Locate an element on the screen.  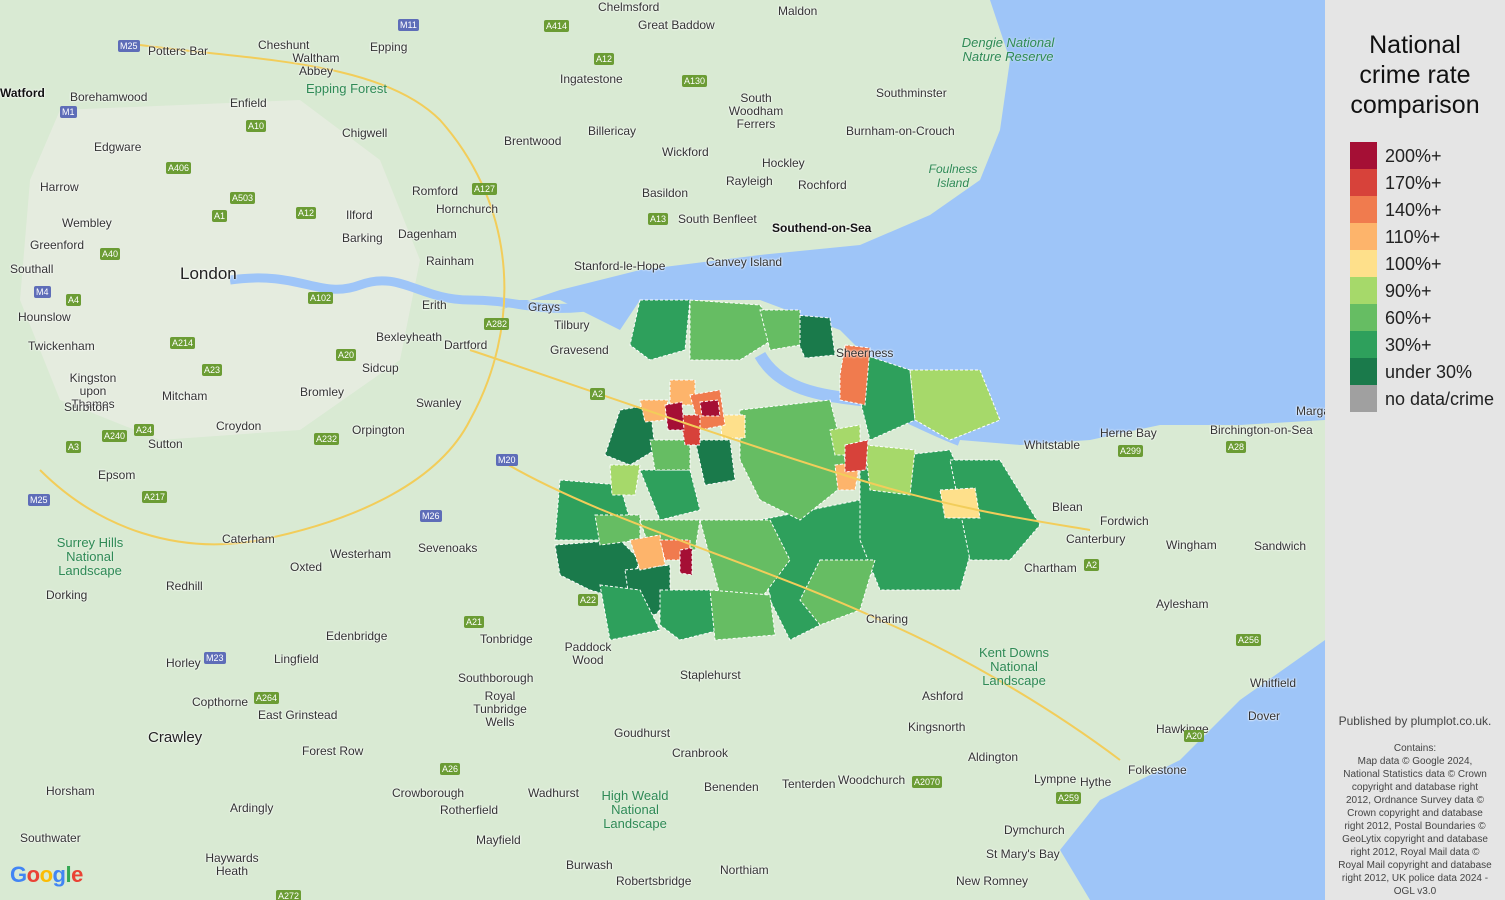
place-label: Edgware is located at coordinates (117, 147).